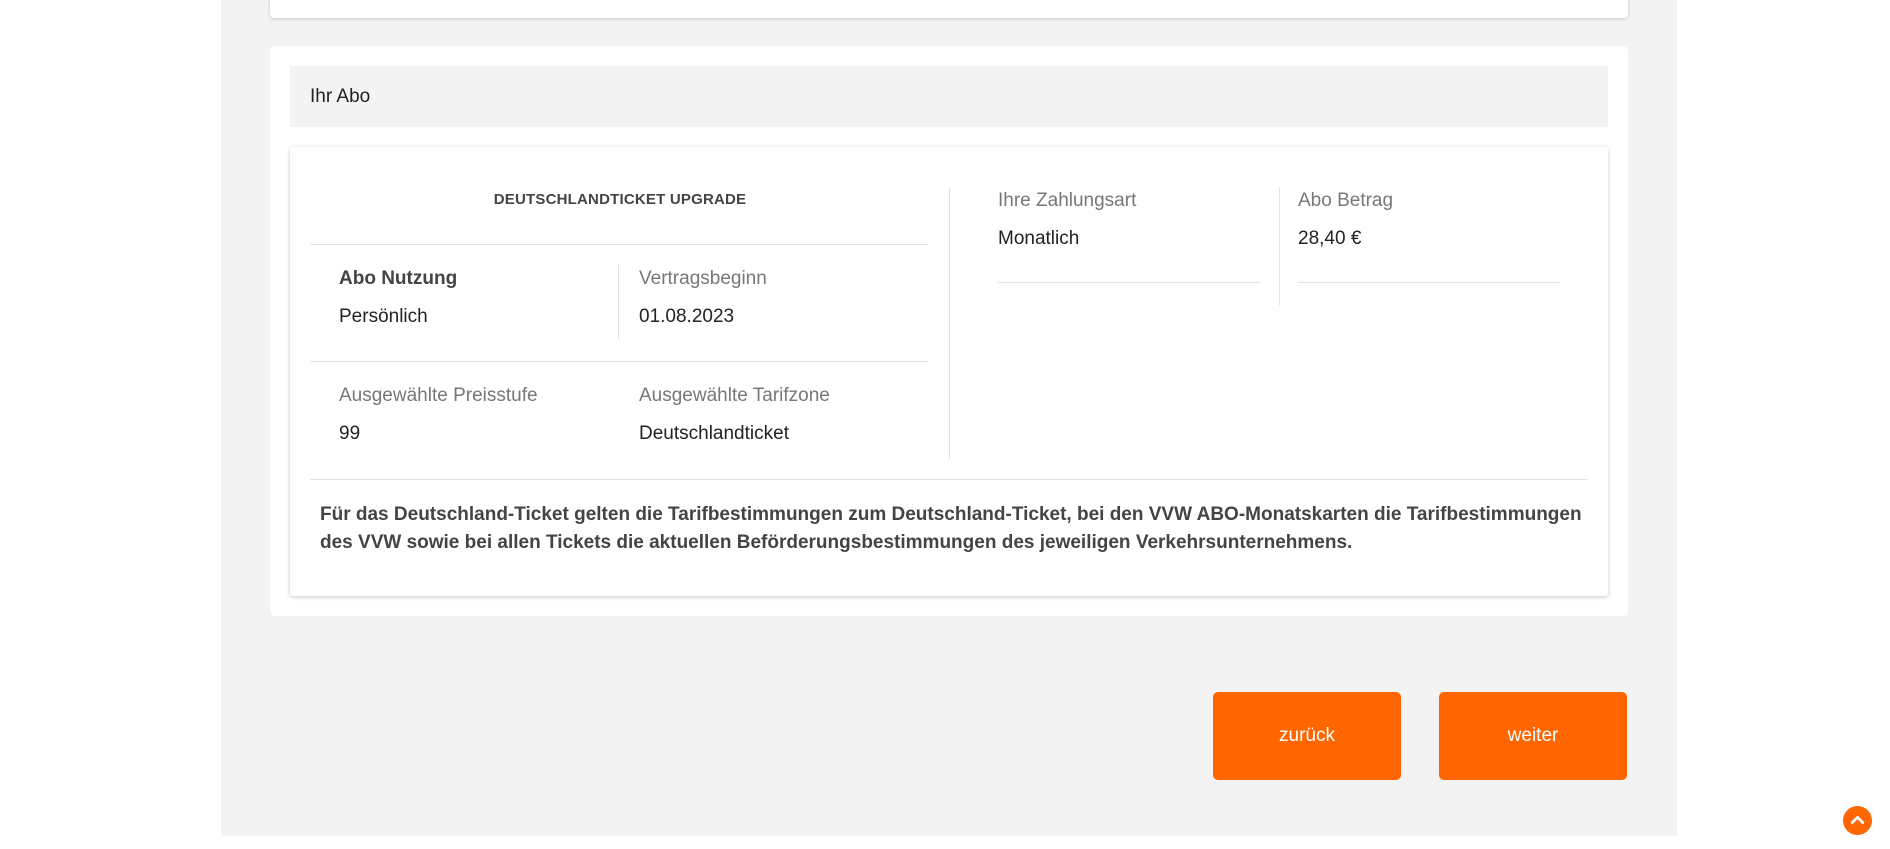 The width and height of the screenshot is (1890, 849). I want to click on subscription-amount-value: 28,40 €, so click(1330, 238).